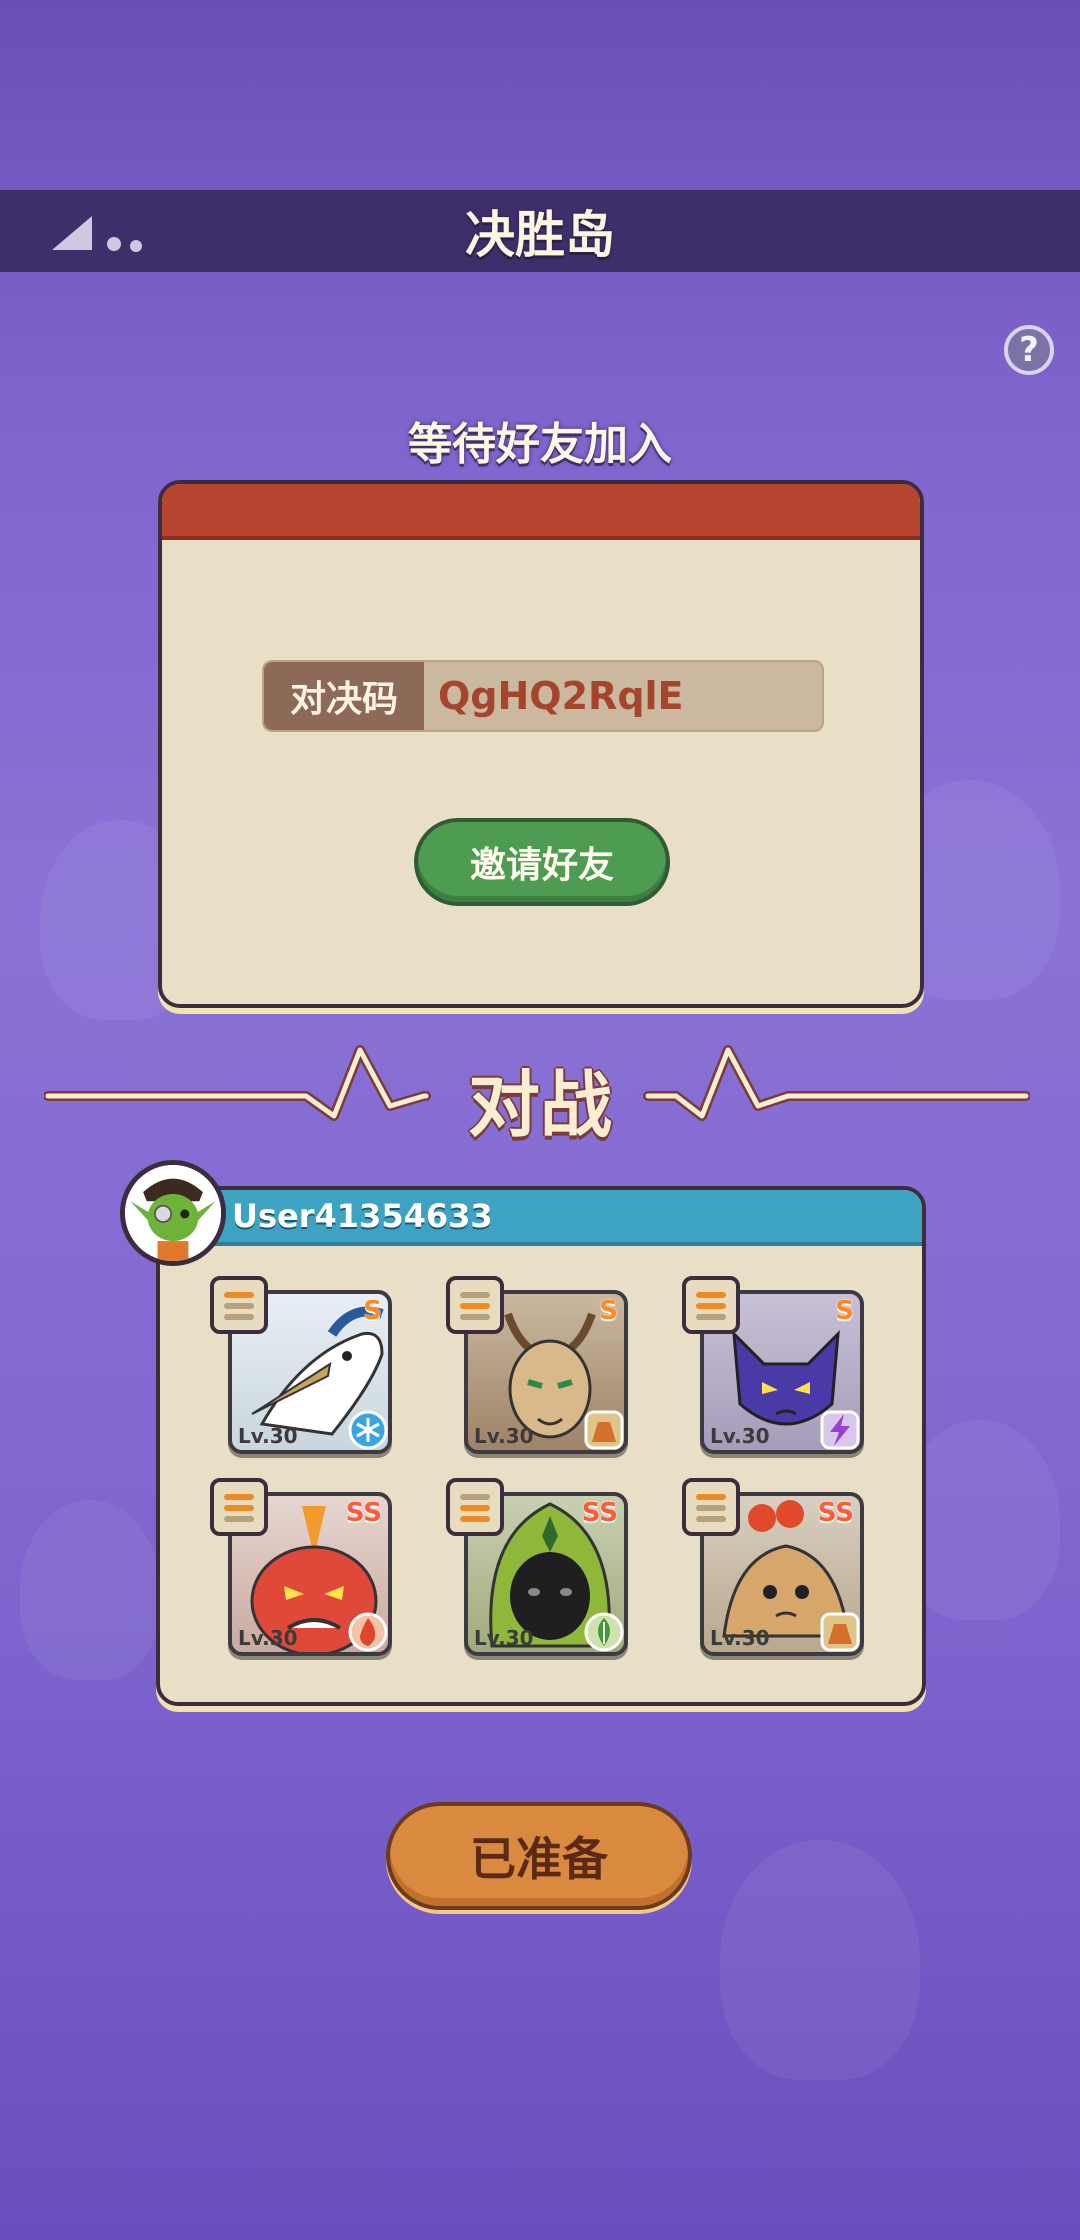 The height and width of the screenshot is (2240, 1080). I want to click on goblin-avatar-icon, so click(173, 1213).